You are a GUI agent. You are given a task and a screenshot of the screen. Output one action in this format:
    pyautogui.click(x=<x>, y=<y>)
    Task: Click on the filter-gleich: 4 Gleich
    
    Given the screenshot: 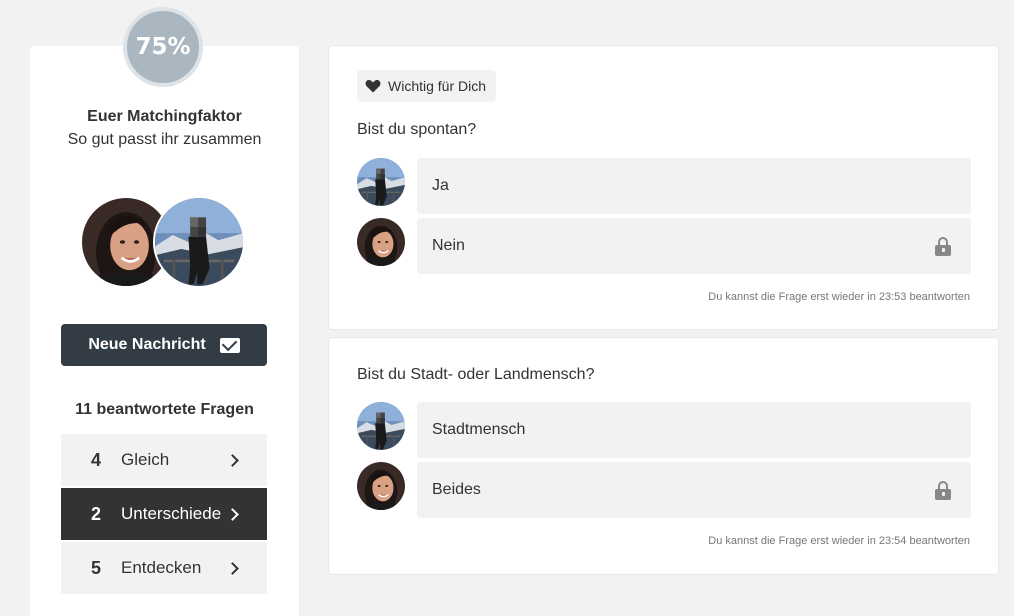 What is the action you would take?
    pyautogui.click(x=164, y=460)
    